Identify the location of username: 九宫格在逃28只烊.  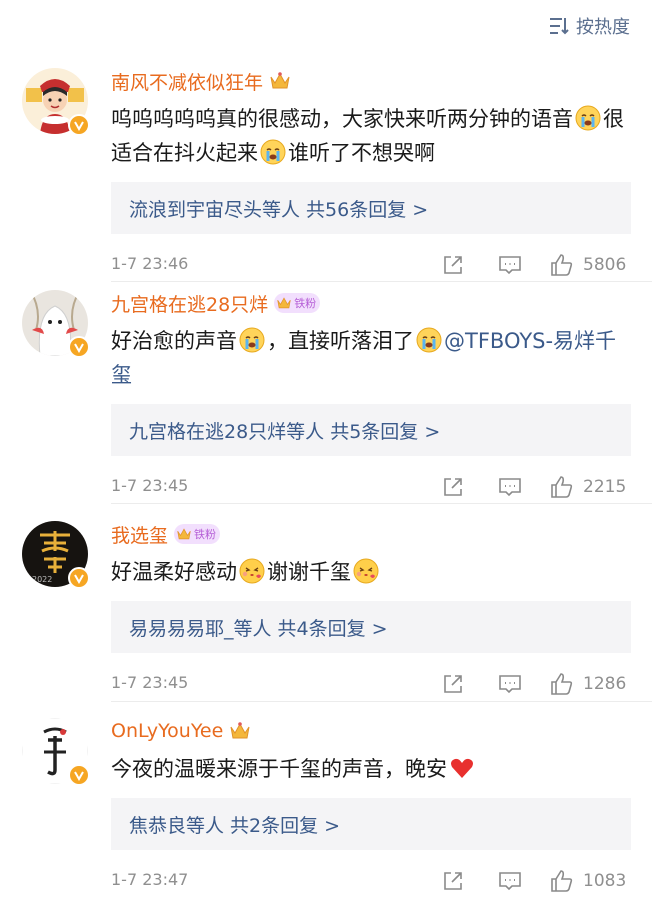
(189, 303).